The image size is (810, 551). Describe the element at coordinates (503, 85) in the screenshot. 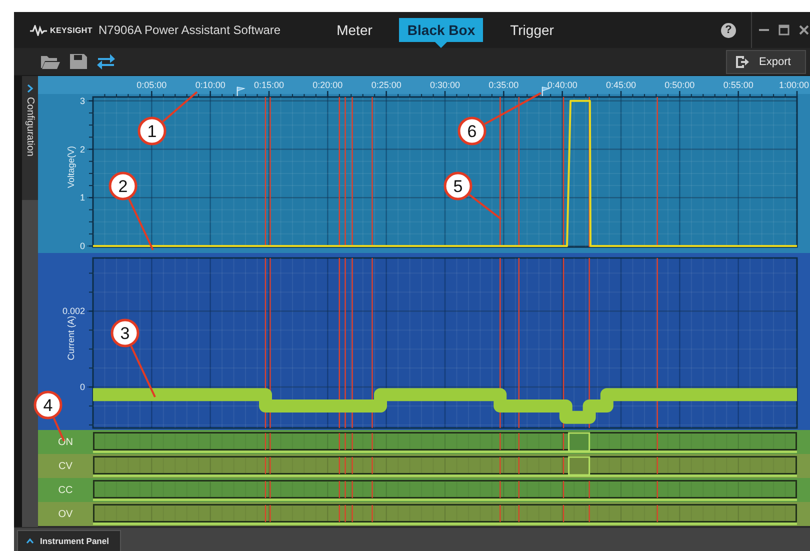

I see `time-tick-label: 0:35:00` at that location.